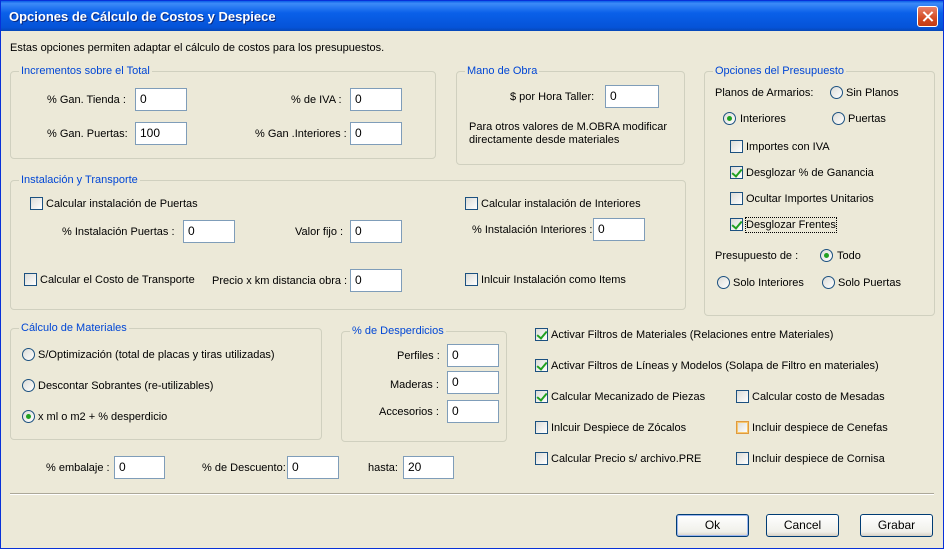 The width and height of the screenshot is (944, 549). What do you see at coordinates (428, 467) in the screenshot?
I see `hasta-input: 20` at bounding box center [428, 467].